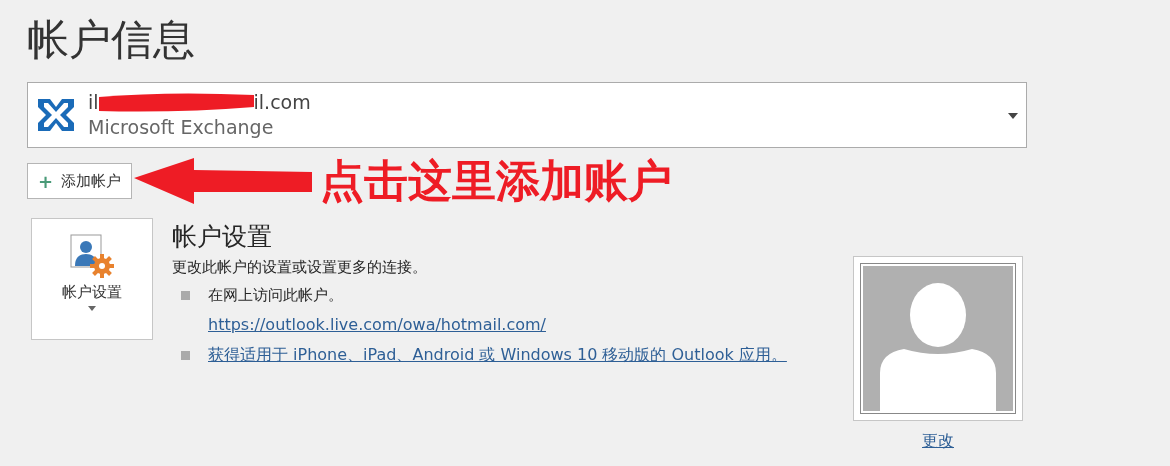 The image size is (1170, 466). I want to click on account-email: il, so click(93, 102).